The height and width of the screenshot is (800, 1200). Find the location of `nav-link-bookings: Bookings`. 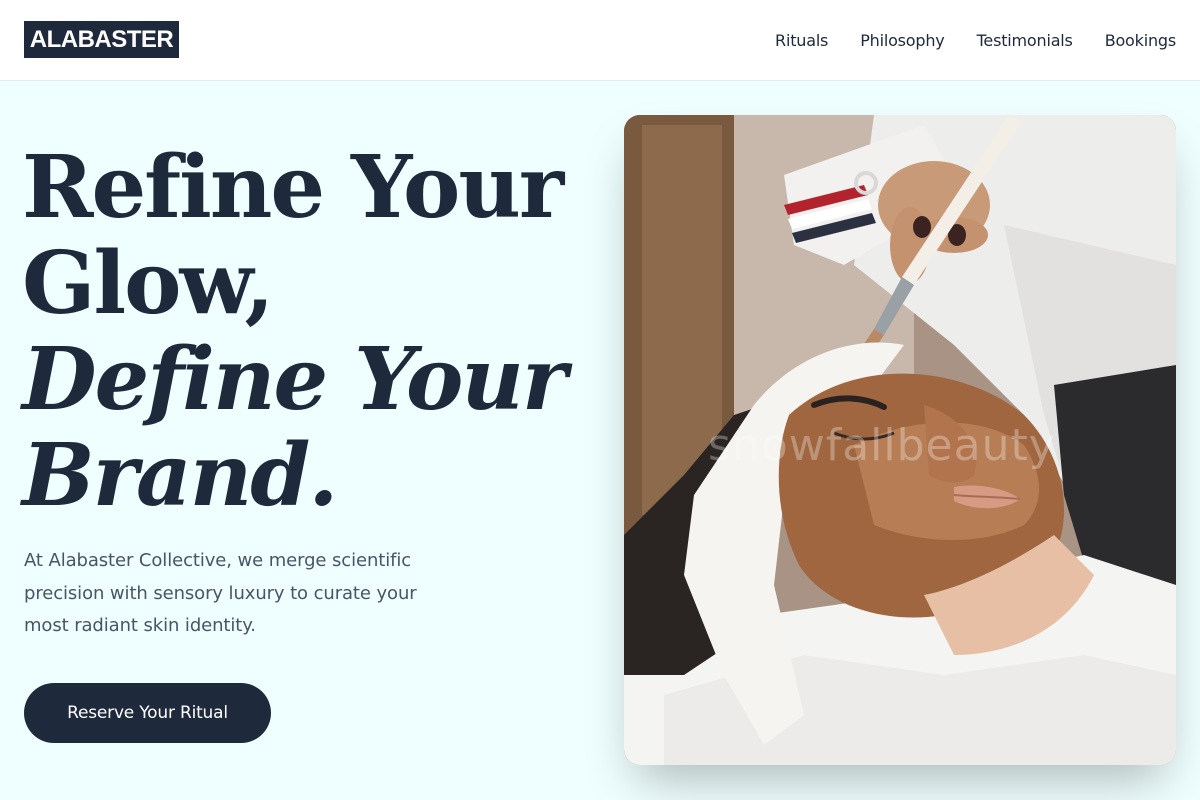

nav-link-bookings: Bookings is located at coordinates (1141, 40).